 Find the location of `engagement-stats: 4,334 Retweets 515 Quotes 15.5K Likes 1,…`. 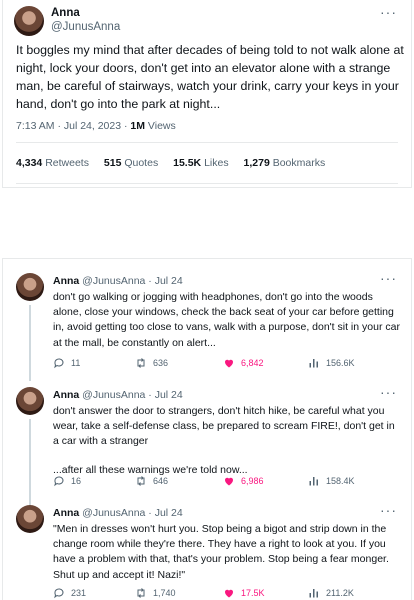

engagement-stats: 4,334 Retweets 515 Quotes 15.5K Likes 1,… is located at coordinates (176, 163).